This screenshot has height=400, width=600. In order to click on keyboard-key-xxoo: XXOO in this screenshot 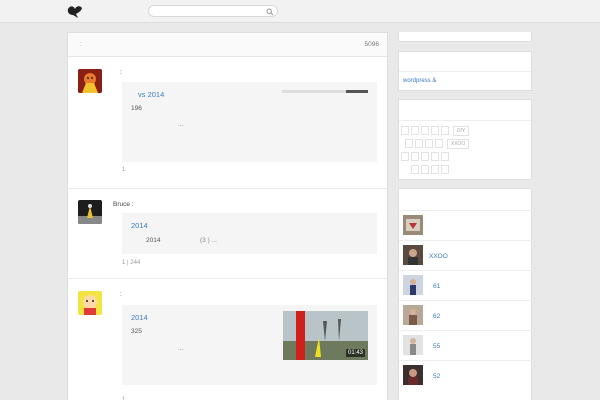, I will do `click(458, 144)`.